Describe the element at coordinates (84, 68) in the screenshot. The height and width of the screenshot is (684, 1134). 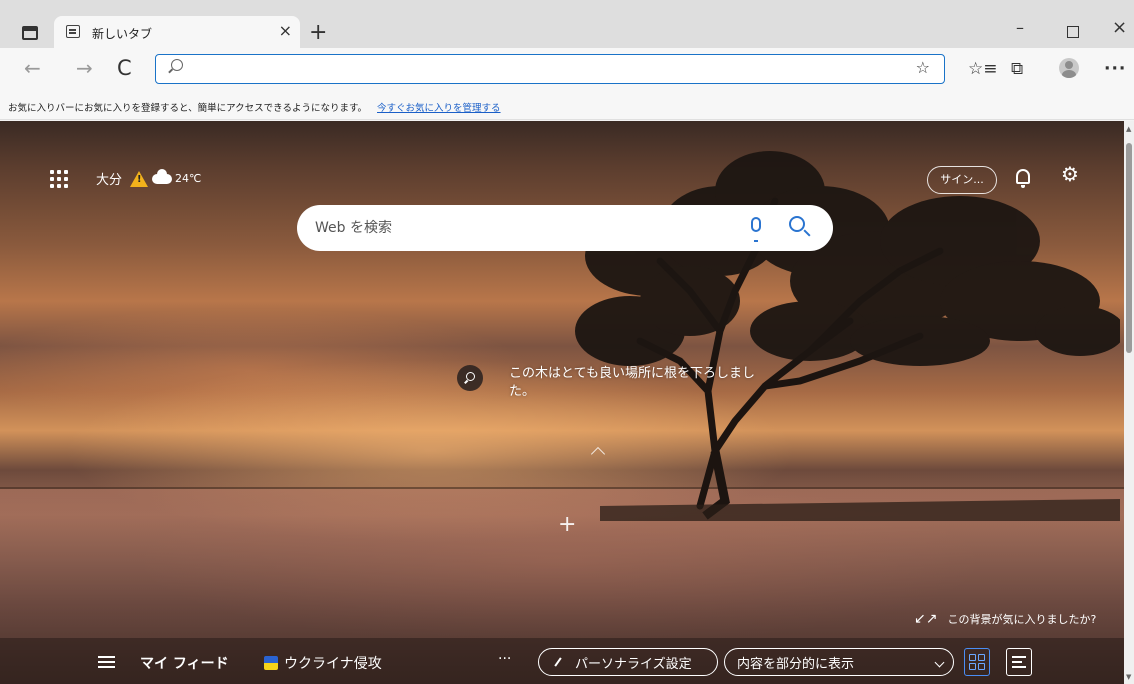
I see `forward-arrow-icon: →` at that location.